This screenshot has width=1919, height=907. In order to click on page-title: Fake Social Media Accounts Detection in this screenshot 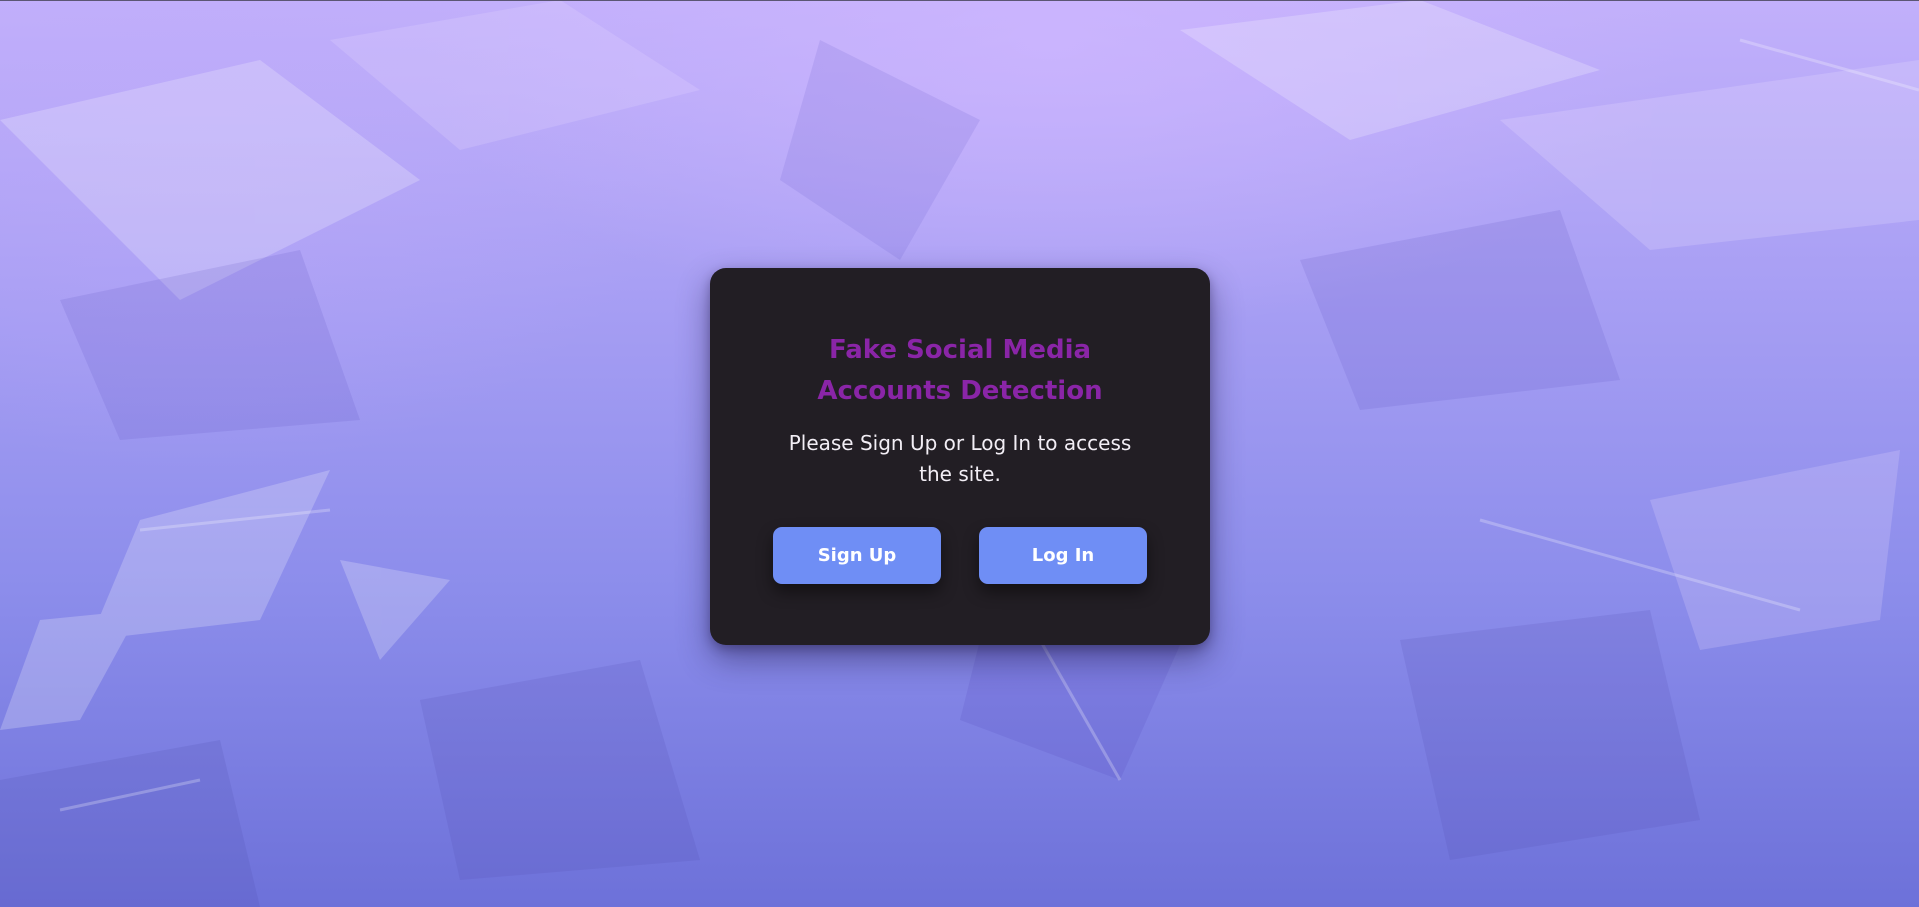, I will do `click(960, 371)`.